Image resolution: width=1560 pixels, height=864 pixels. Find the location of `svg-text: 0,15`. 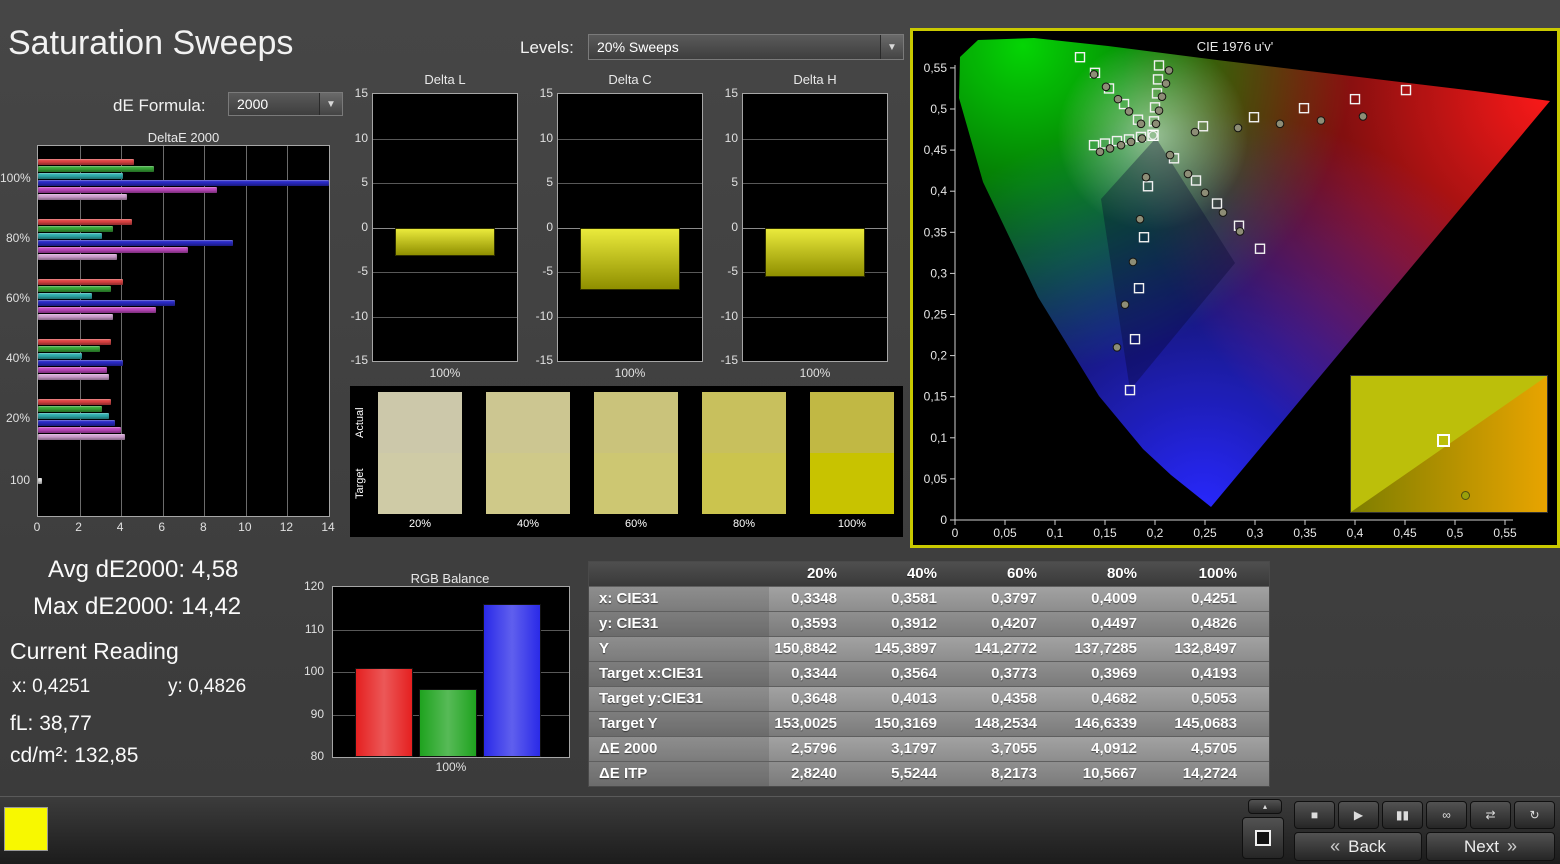

svg-text: 0,15 is located at coordinates (1105, 533).